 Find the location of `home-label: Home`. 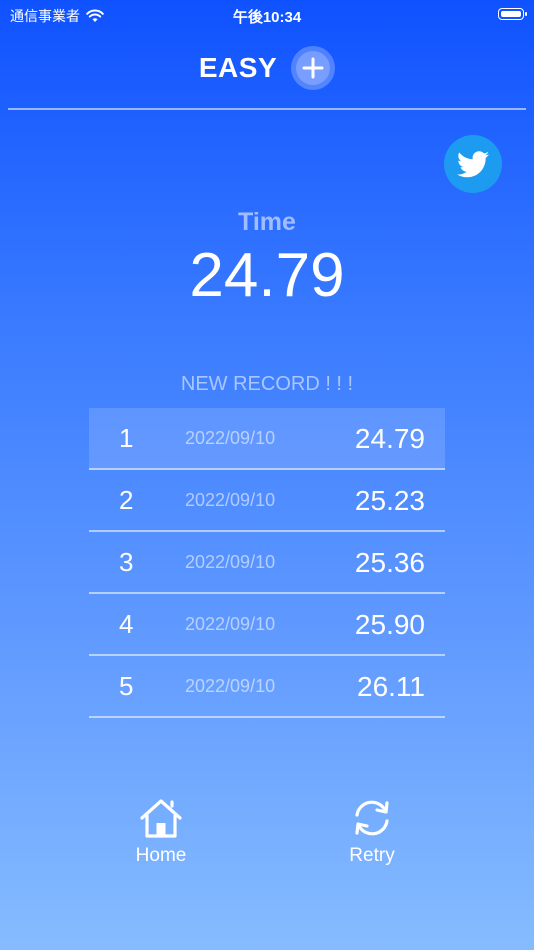

home-label: Home is located at coordinates (161, 855).